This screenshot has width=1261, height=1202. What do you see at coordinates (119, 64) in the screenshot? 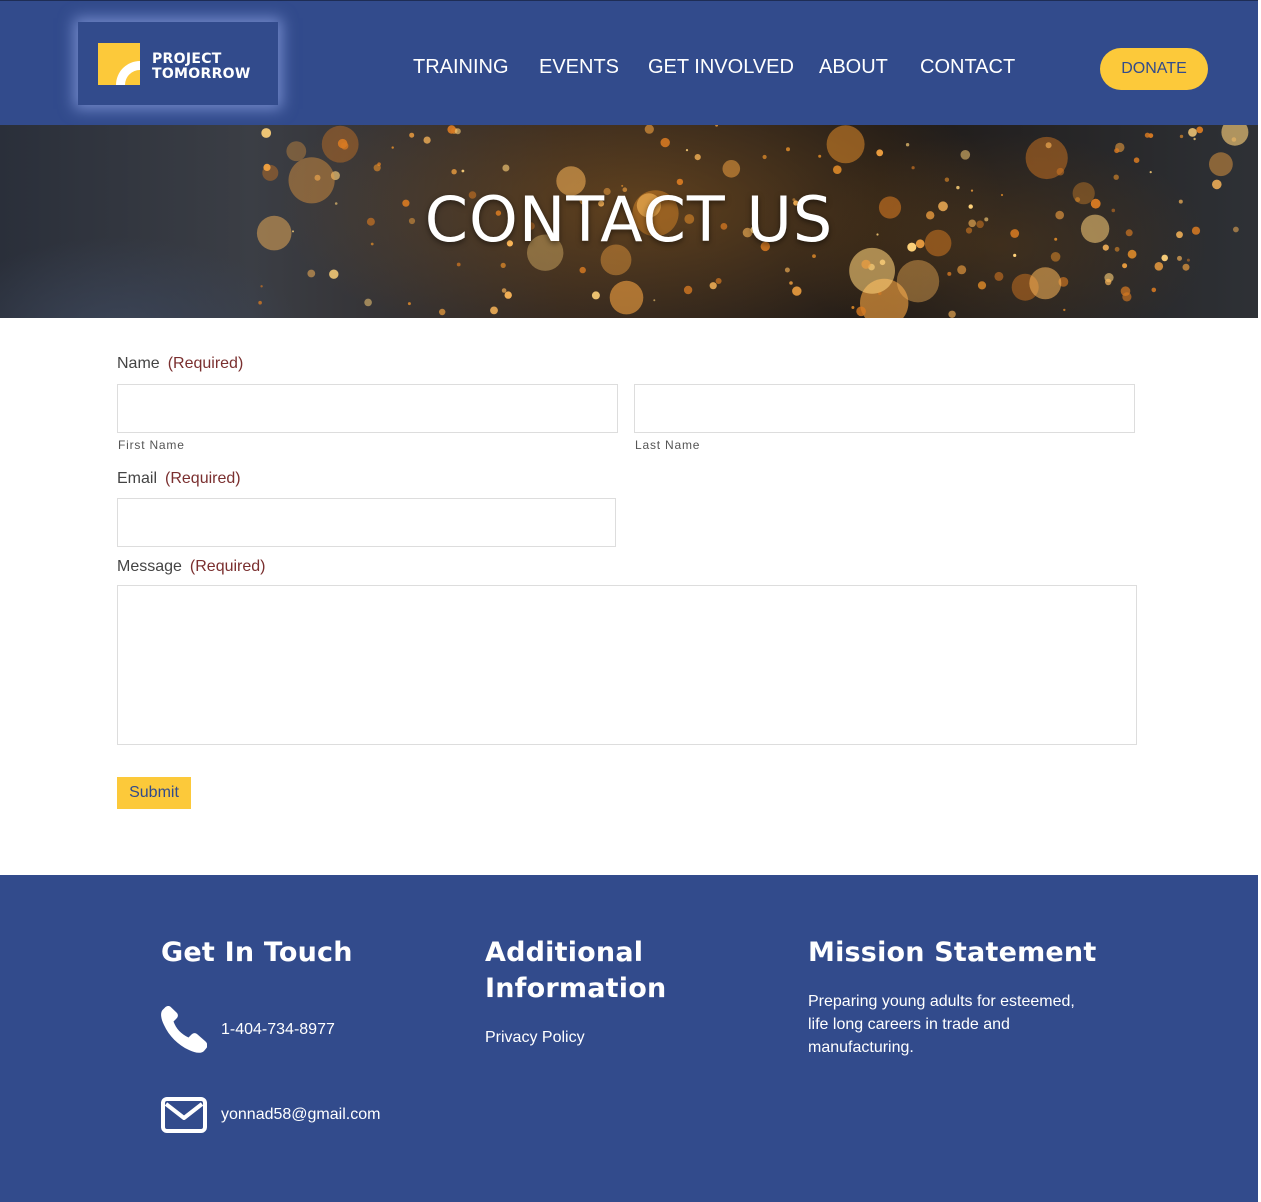
I see `logo-mark-icon` at bounding box center [119, 64].